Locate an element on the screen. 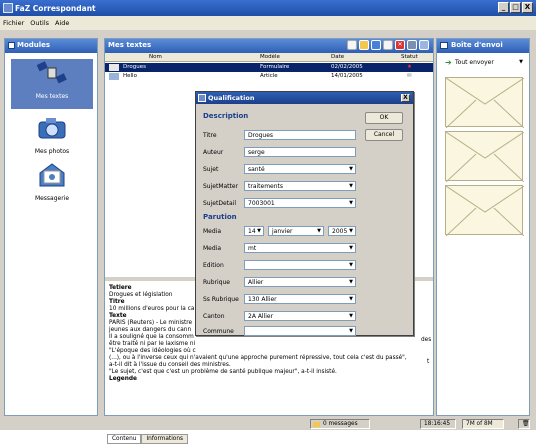  col-modele: Modèle is located at coordinates (270, 57).